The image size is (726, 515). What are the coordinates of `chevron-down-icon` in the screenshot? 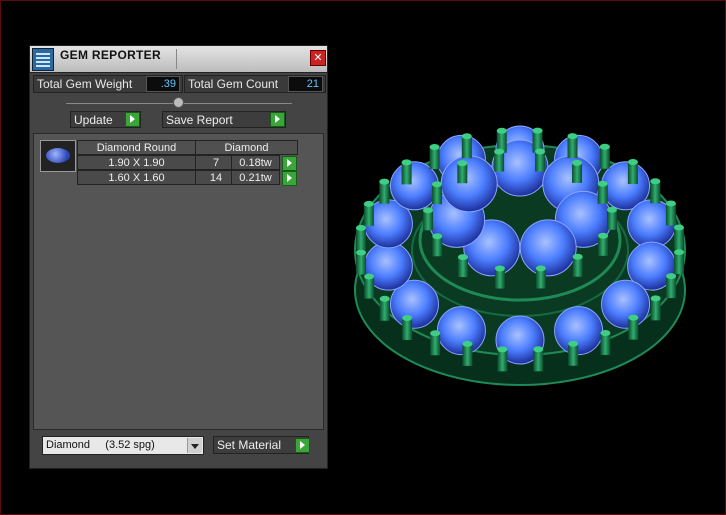 It's located at (194, 445).